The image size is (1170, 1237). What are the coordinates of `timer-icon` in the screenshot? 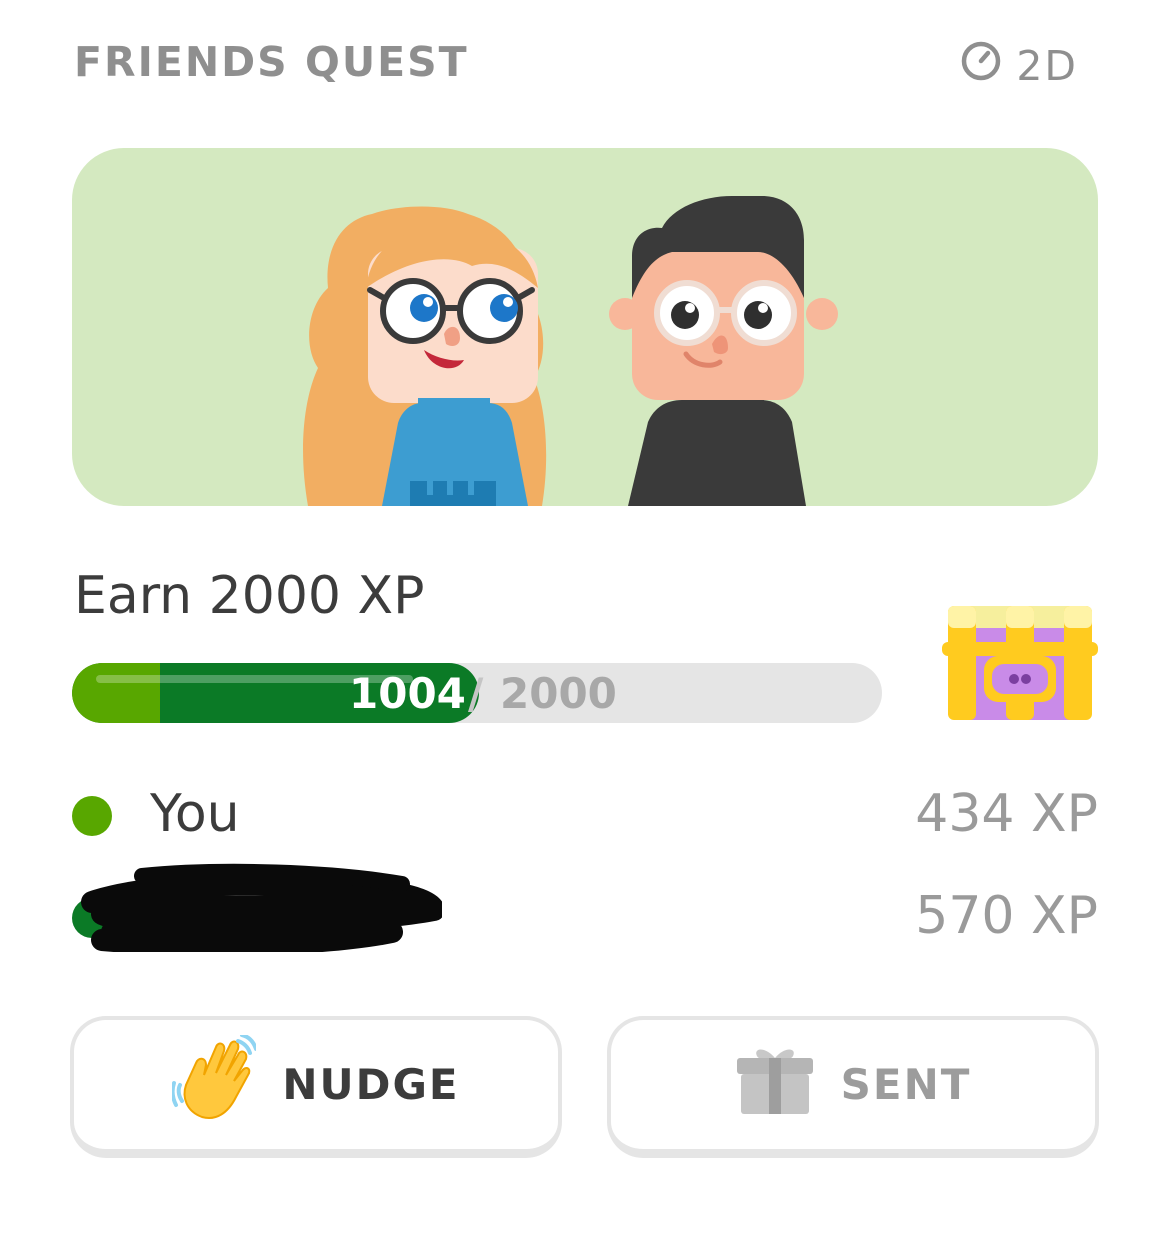 It's located at (981, 66).